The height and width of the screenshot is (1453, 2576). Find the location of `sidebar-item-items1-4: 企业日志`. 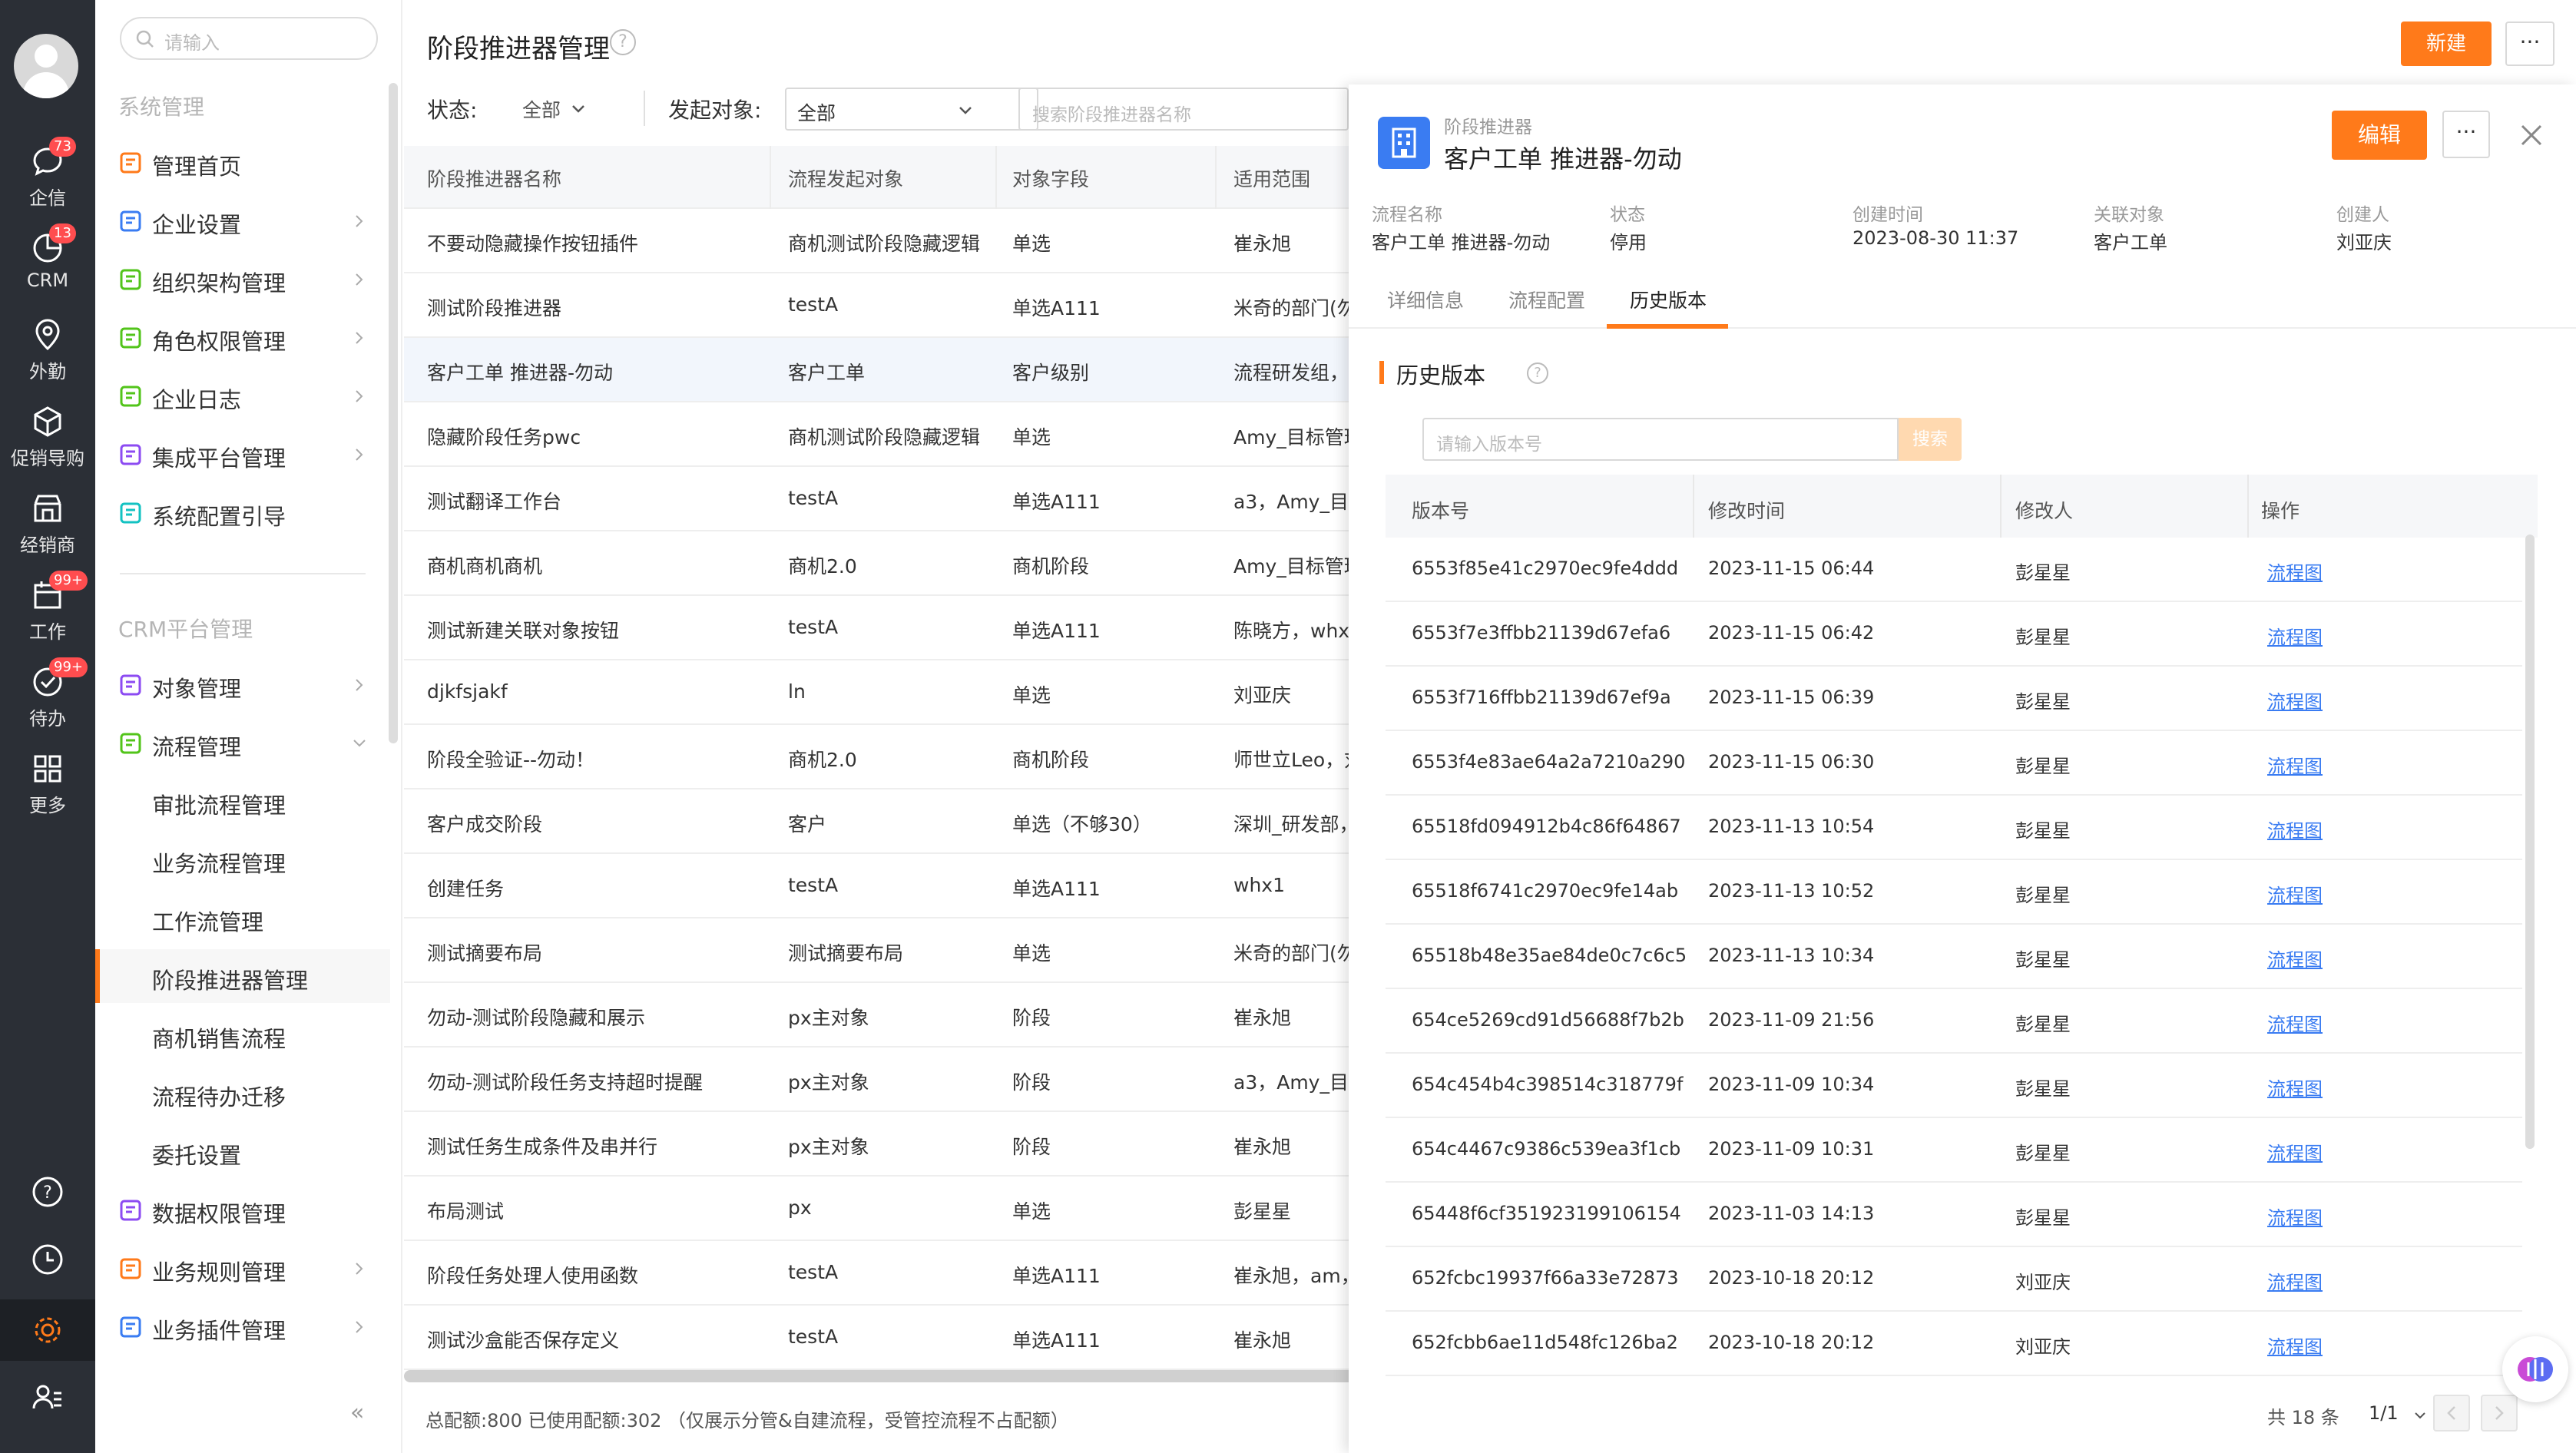

sidebar-item-items1-4: 企业日志 is located at coordinates (243, 395).